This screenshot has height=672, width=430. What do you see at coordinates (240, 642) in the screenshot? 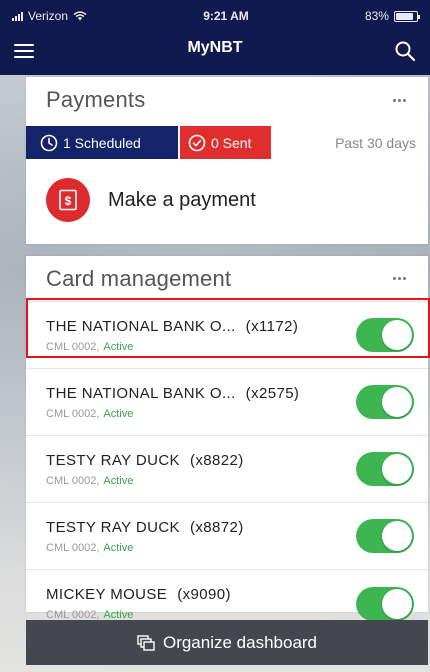
I see `organize-label: Organize dashboard` at bounding box center [240, 642].